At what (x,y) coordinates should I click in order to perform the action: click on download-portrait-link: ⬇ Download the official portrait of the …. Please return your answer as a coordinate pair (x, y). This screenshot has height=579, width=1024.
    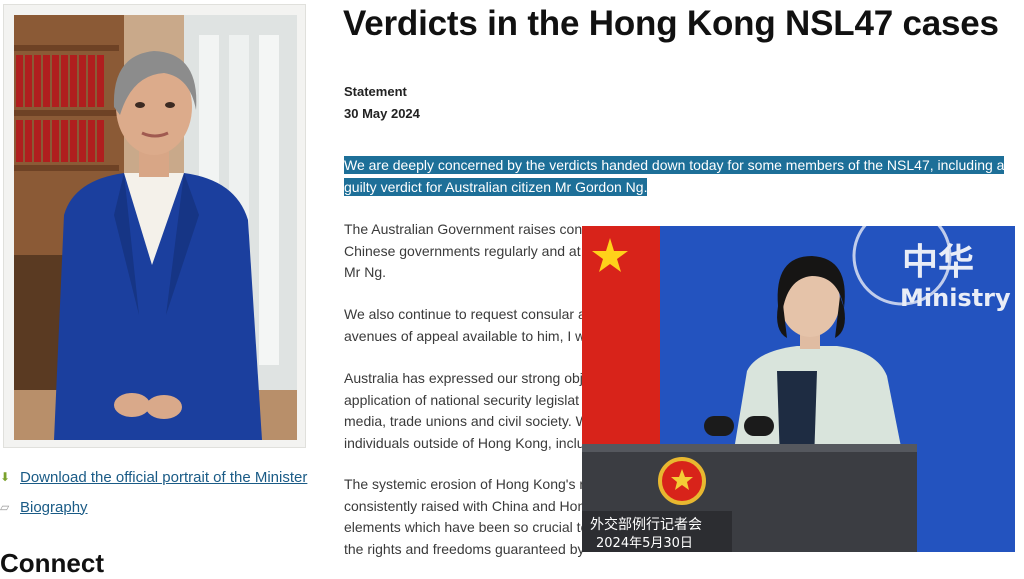
    Looking at the image, I should click on (153, 477).